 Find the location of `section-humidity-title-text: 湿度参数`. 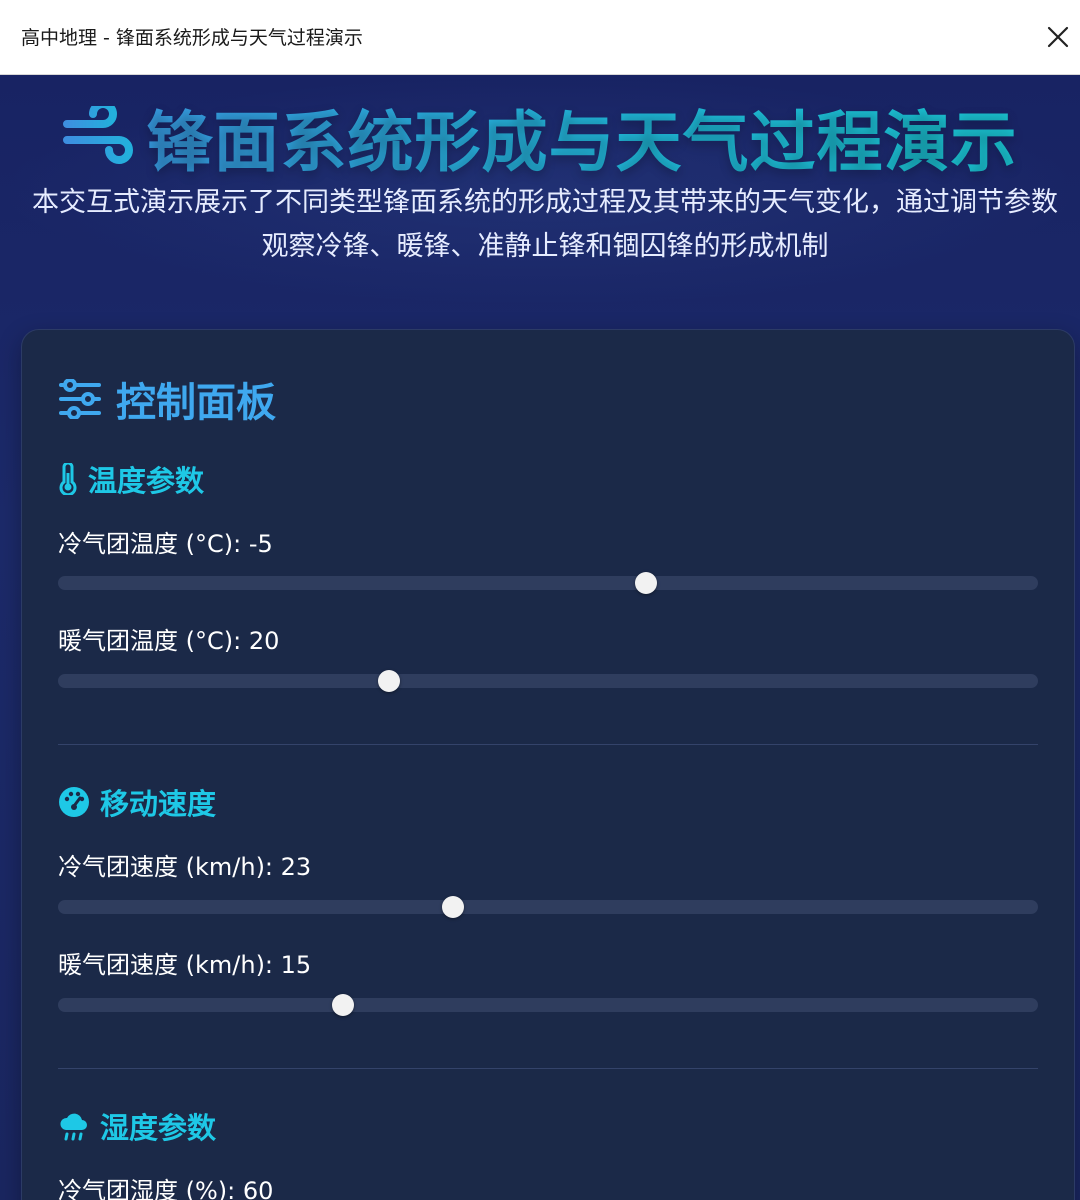

section-humidity-title-text: 湿度参数 is located at coordinates (158, 1128).